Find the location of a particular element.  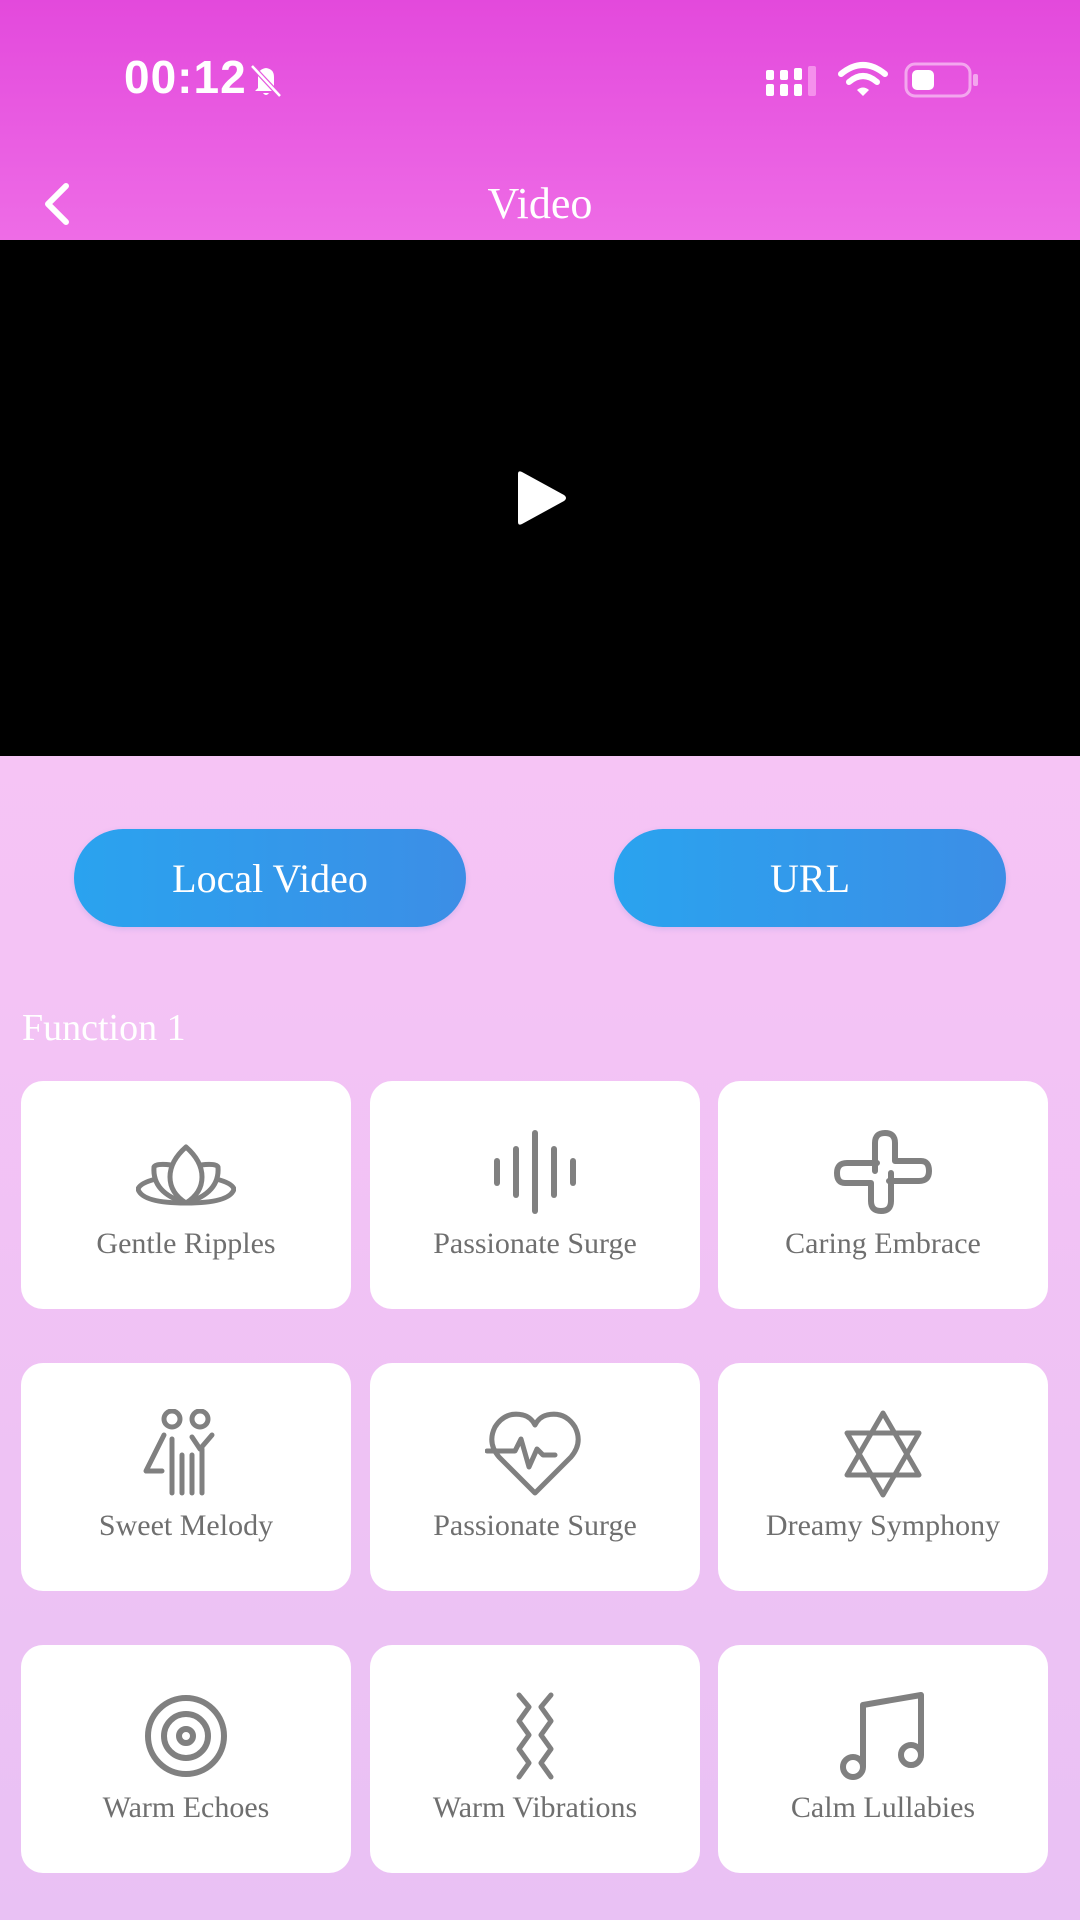

sound-wave-icon is located at coordinates (535, 1172).